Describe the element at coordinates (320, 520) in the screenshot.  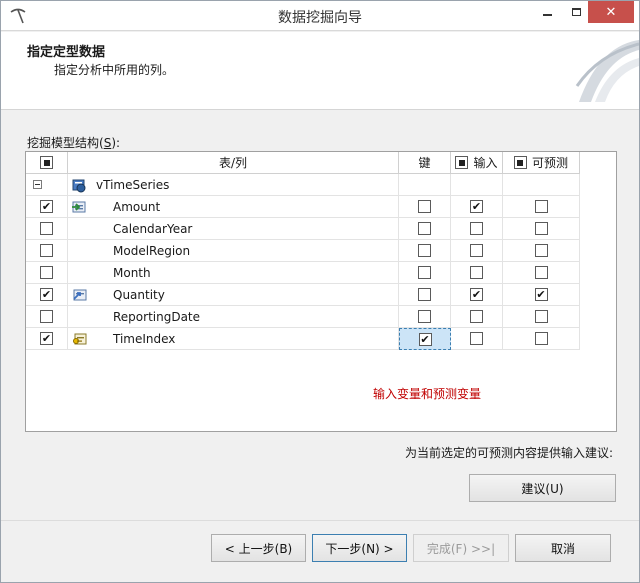
I see `footer-divider` at that location.